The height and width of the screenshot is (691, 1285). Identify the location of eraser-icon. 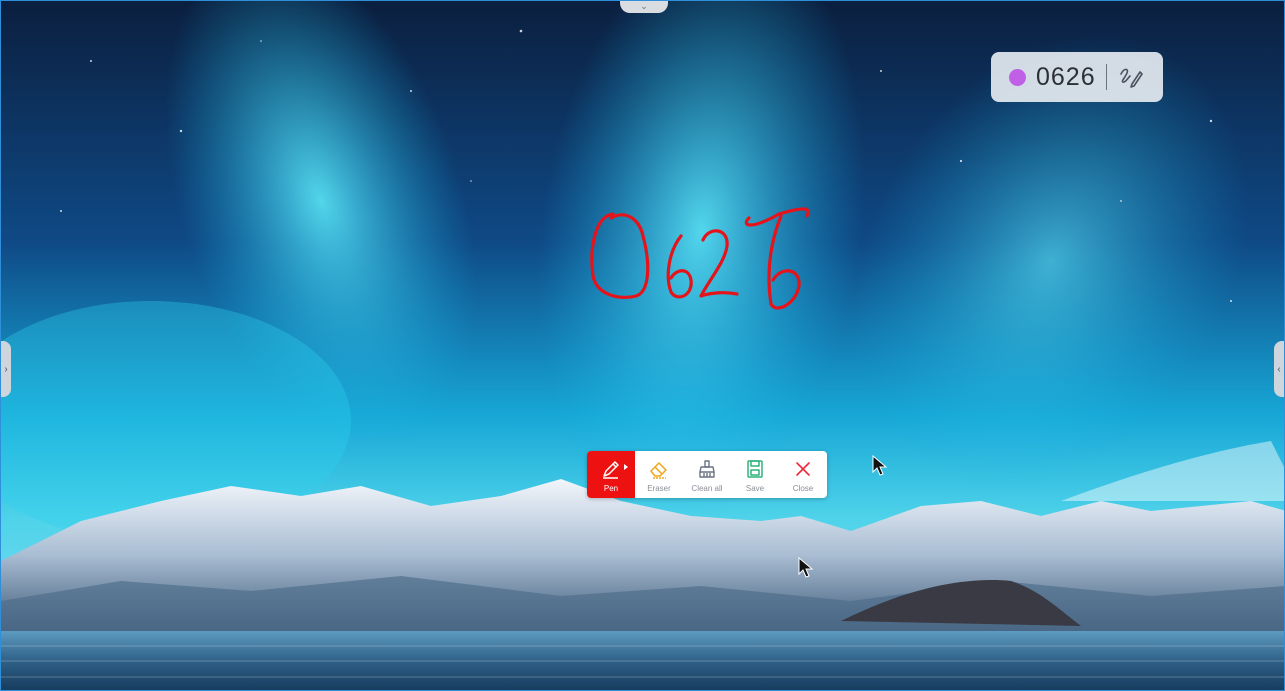
(659, 469).